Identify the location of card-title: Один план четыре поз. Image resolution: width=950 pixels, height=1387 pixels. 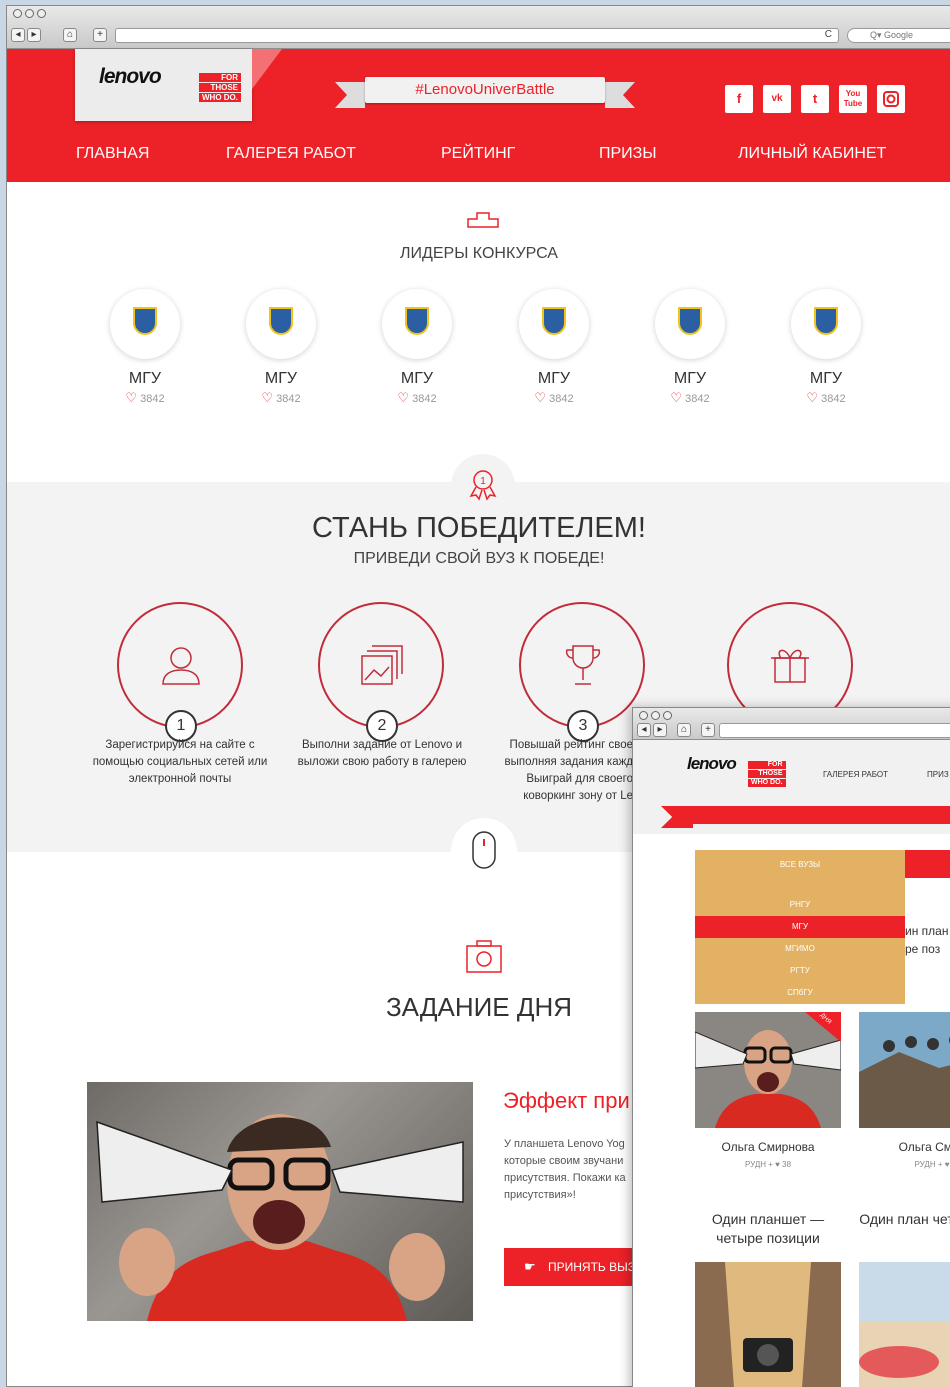
(904, 1219).